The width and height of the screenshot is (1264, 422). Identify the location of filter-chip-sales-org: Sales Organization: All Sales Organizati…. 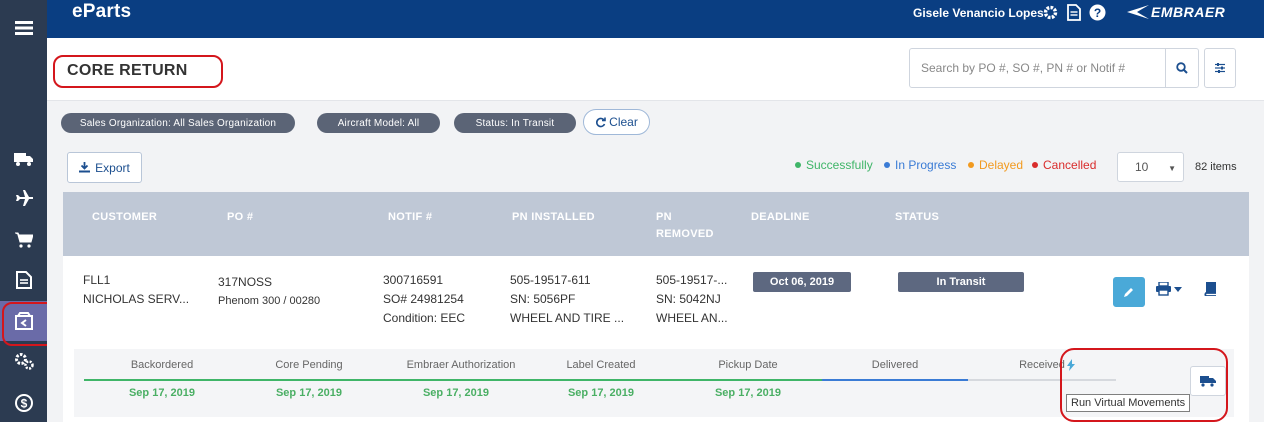
(178, 123).